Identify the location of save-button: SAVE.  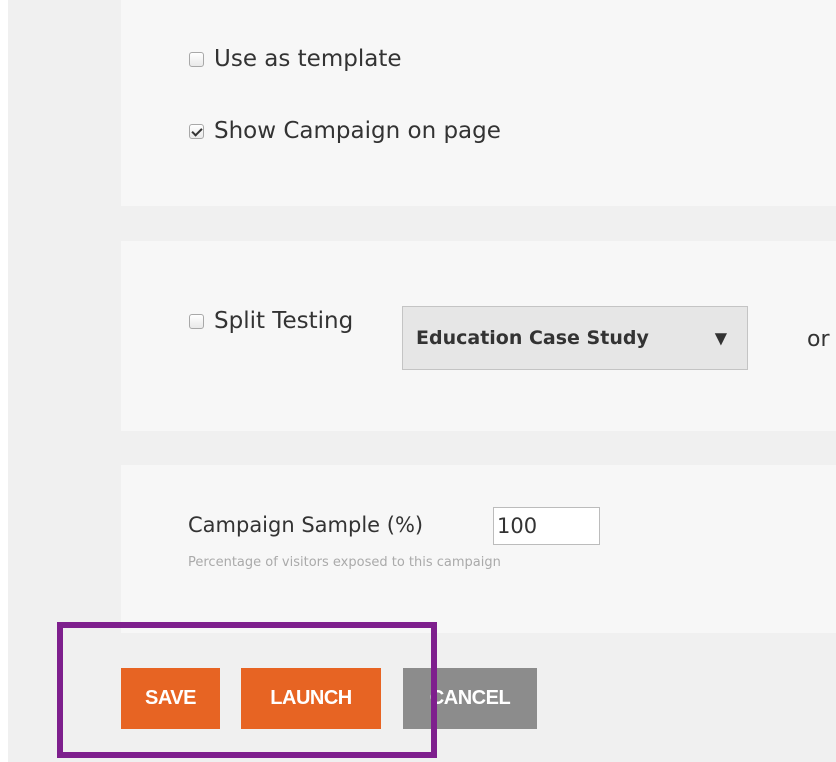
(170, 698).